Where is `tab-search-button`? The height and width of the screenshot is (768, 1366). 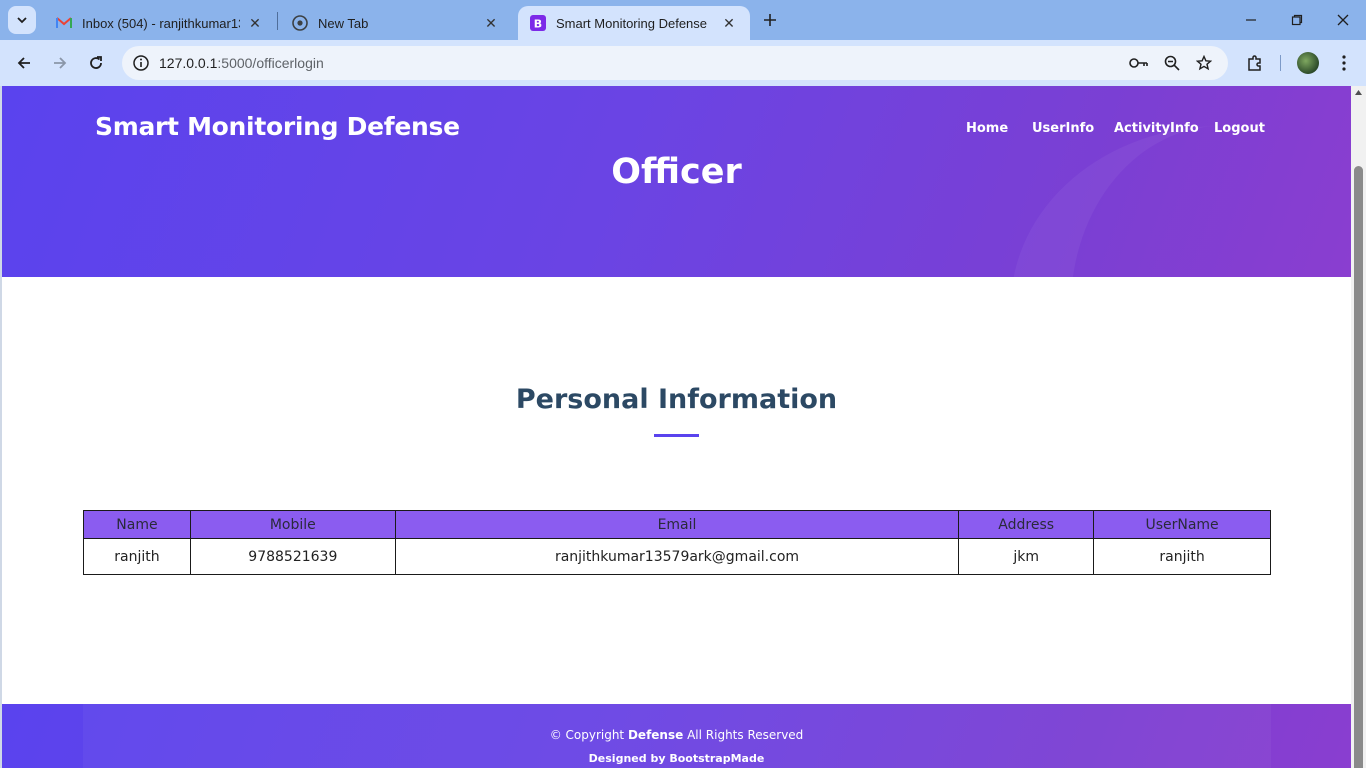
tab-search-button is located at coordinates (22, 20).